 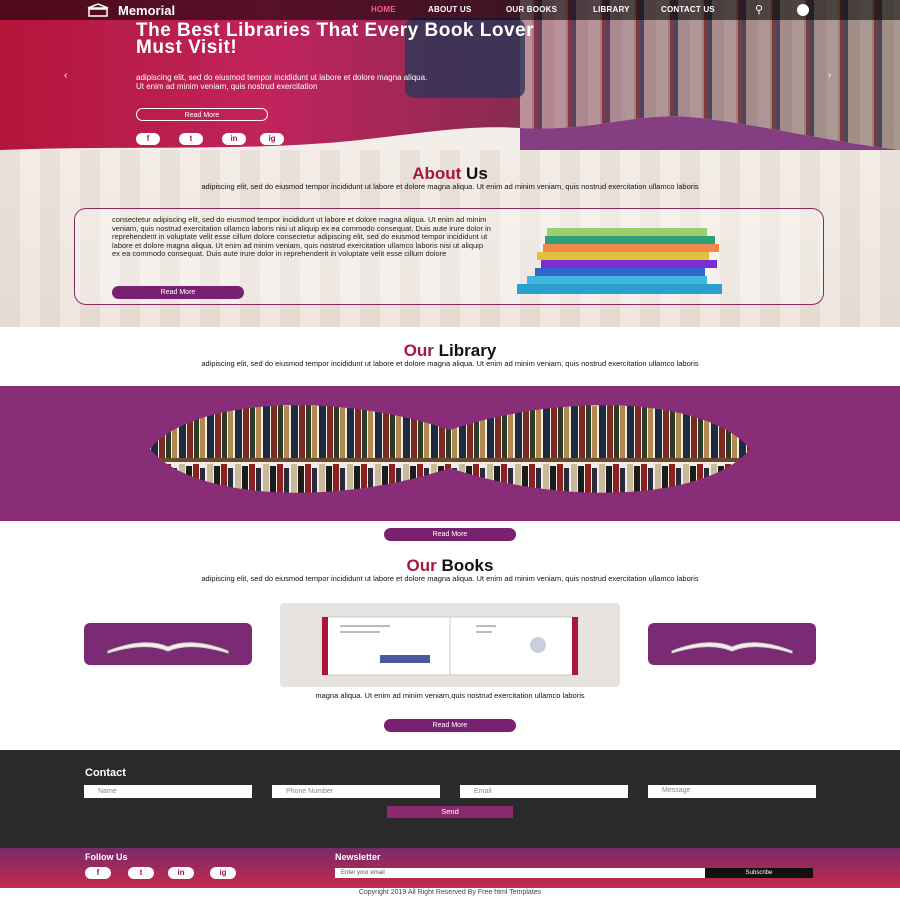 What do you see at coordinates (688, 9) in the screenshot?
I see `nav-contact-us: CONTACT US` at bounding box center [688, 9].